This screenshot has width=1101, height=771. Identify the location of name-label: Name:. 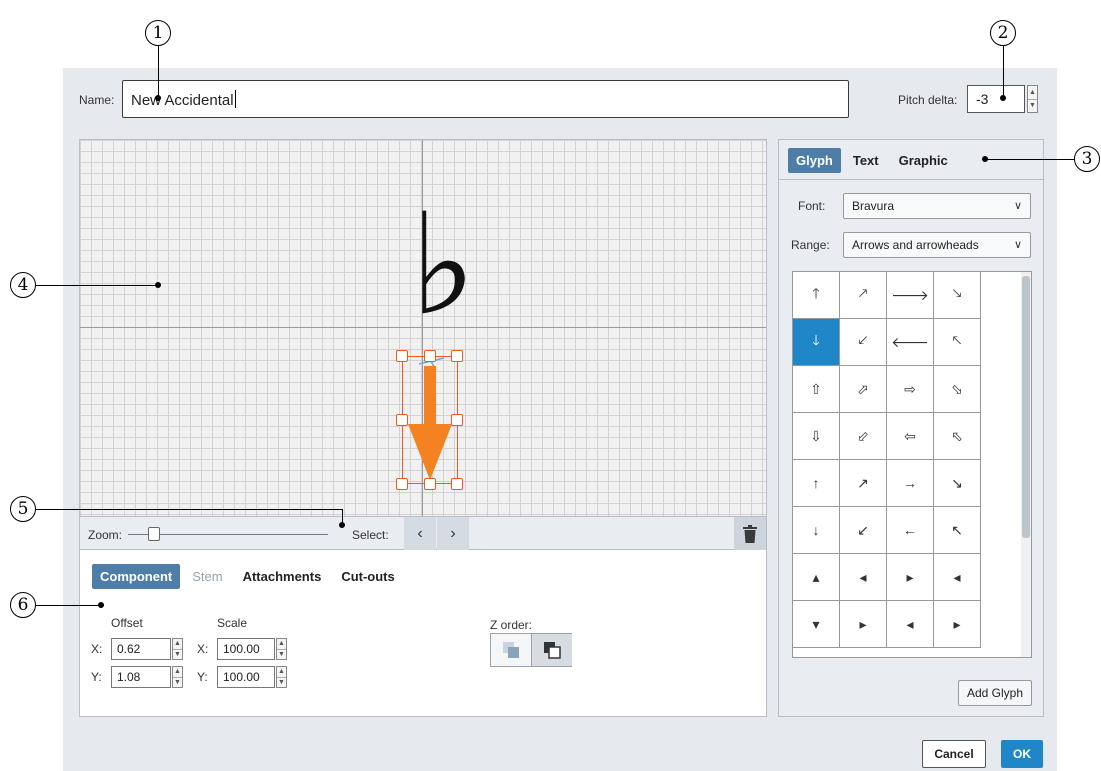
(97, 100).